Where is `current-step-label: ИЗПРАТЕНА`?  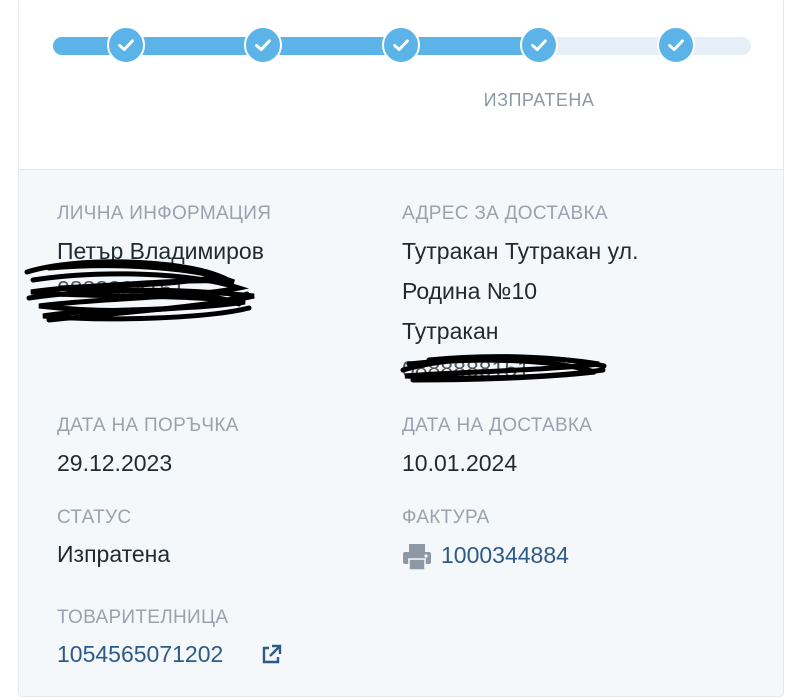
current-step-label: ИЗПРАТЕНА is located at coordinates (539, 100).